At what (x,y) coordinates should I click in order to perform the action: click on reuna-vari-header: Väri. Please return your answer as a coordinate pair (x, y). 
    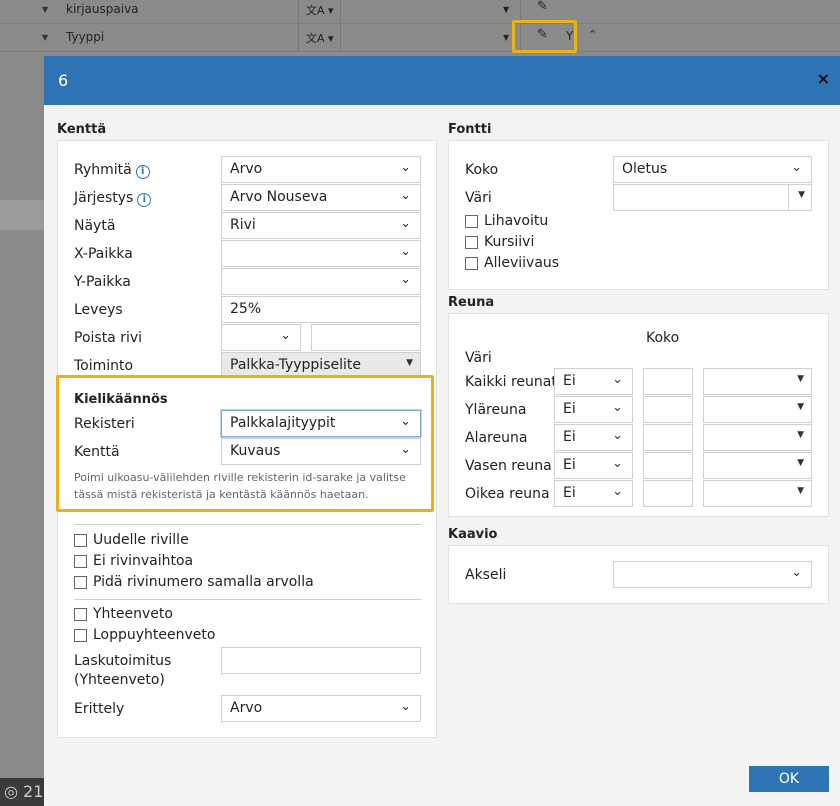
    Looking at the image, I should click on (478, 358).